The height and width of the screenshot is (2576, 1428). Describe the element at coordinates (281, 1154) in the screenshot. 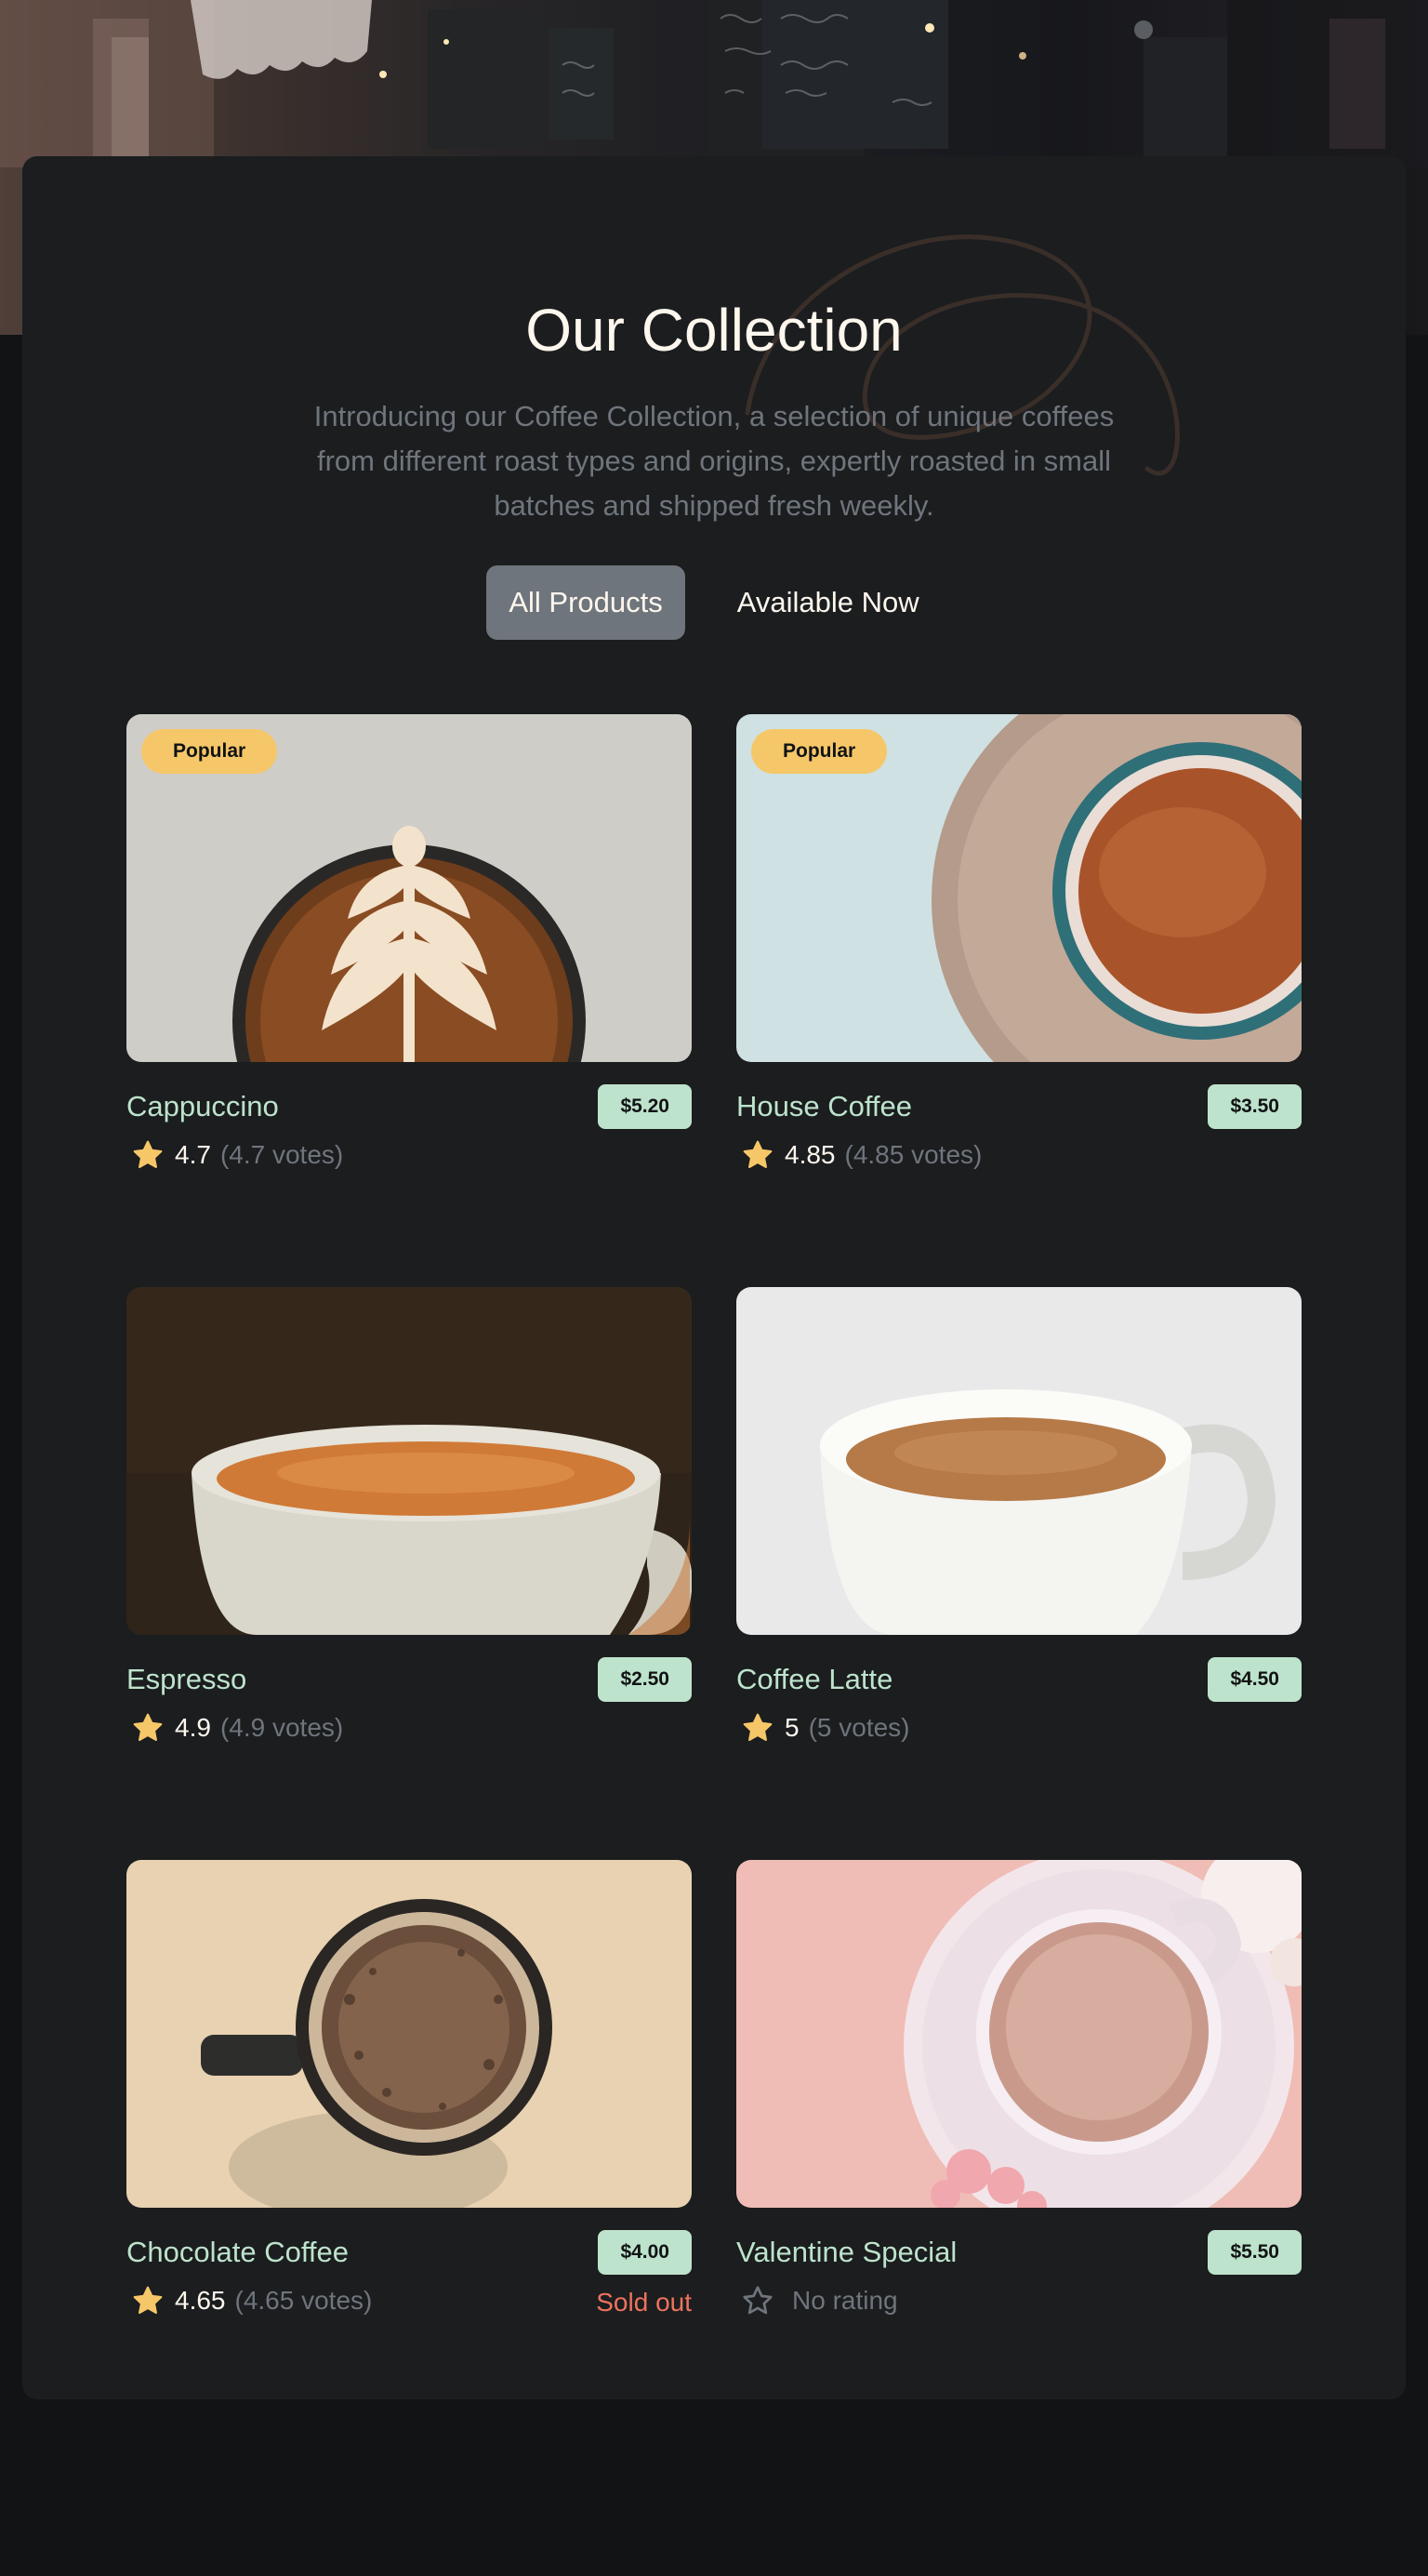

I see `rating-votes: (4.7 votes)` at that location.